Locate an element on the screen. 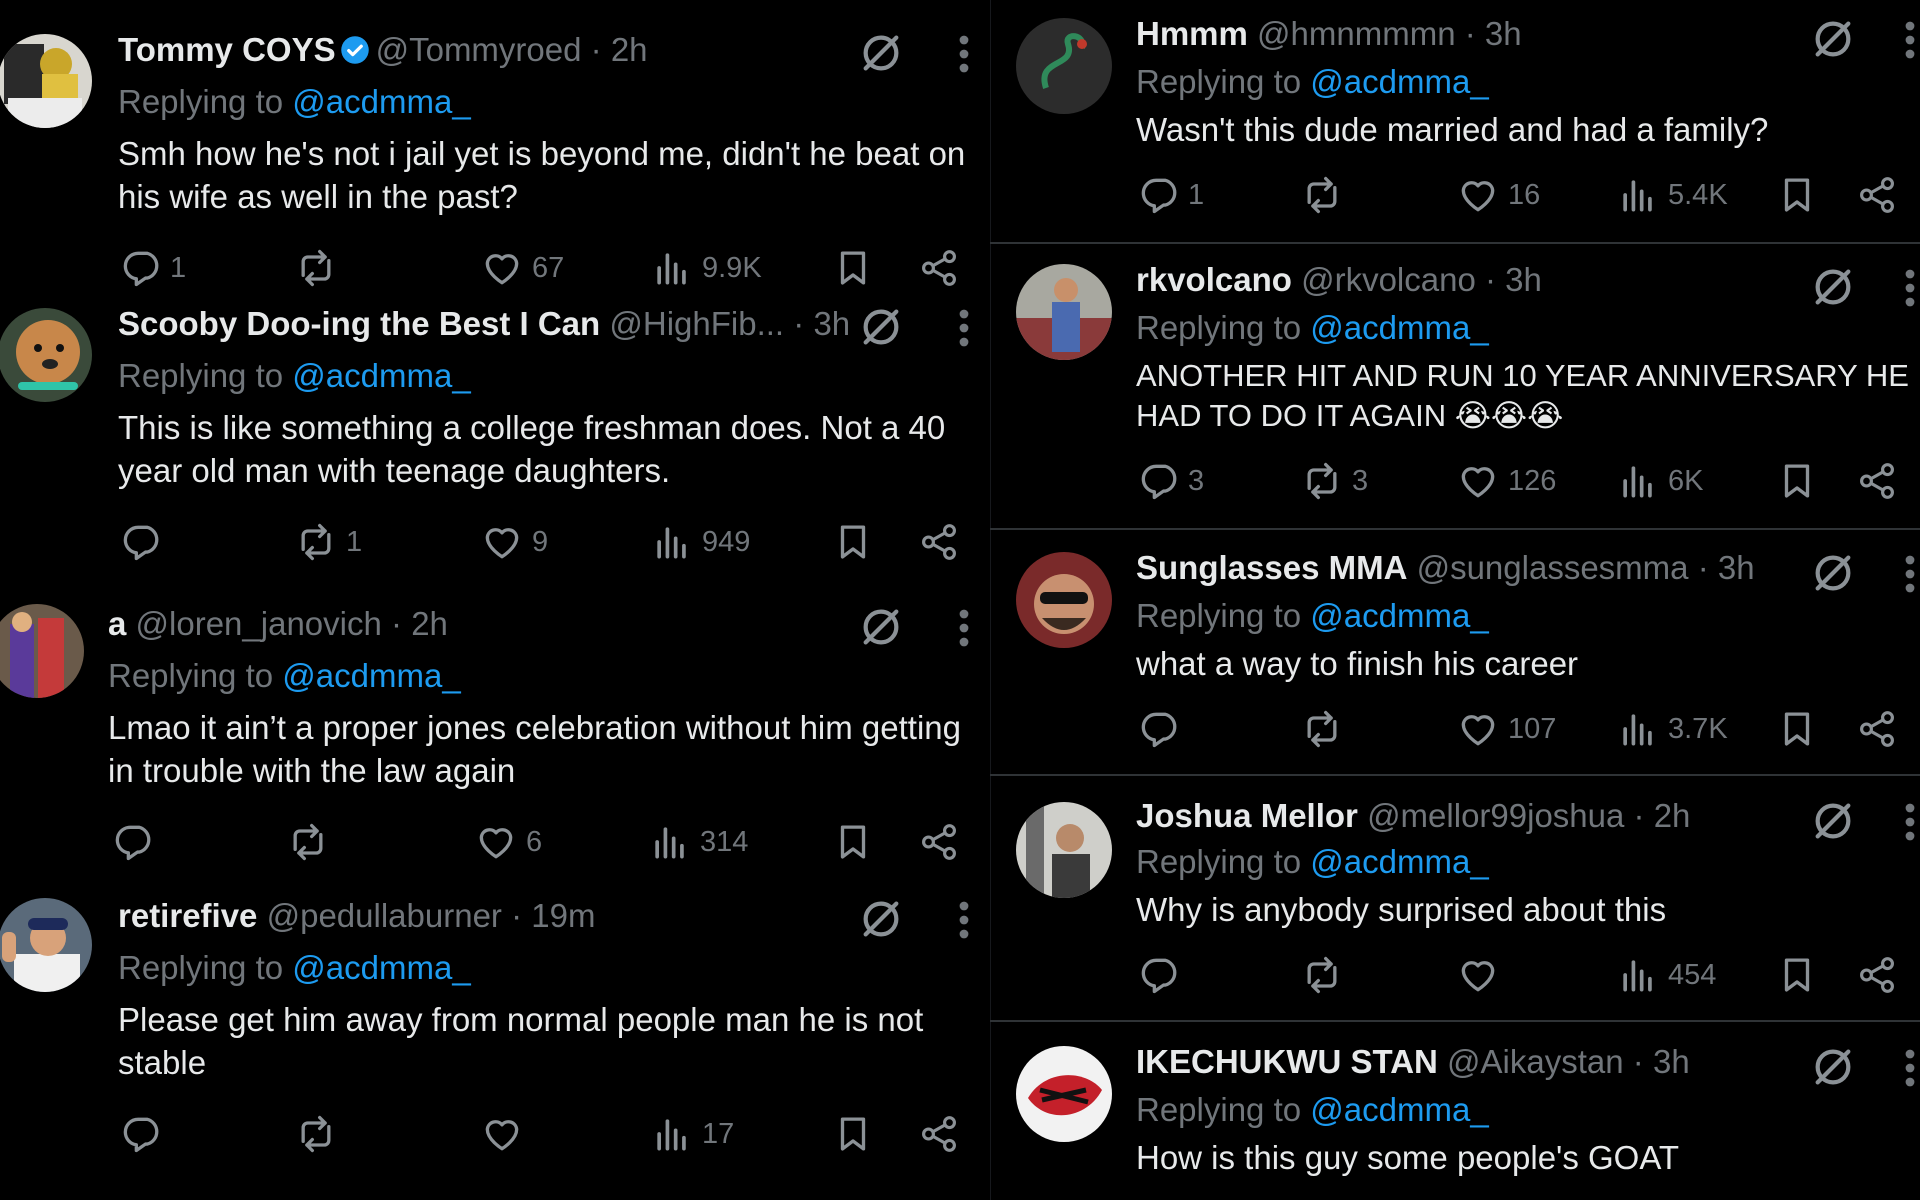  views-button: 454 is located at coordinates (1666, 975).